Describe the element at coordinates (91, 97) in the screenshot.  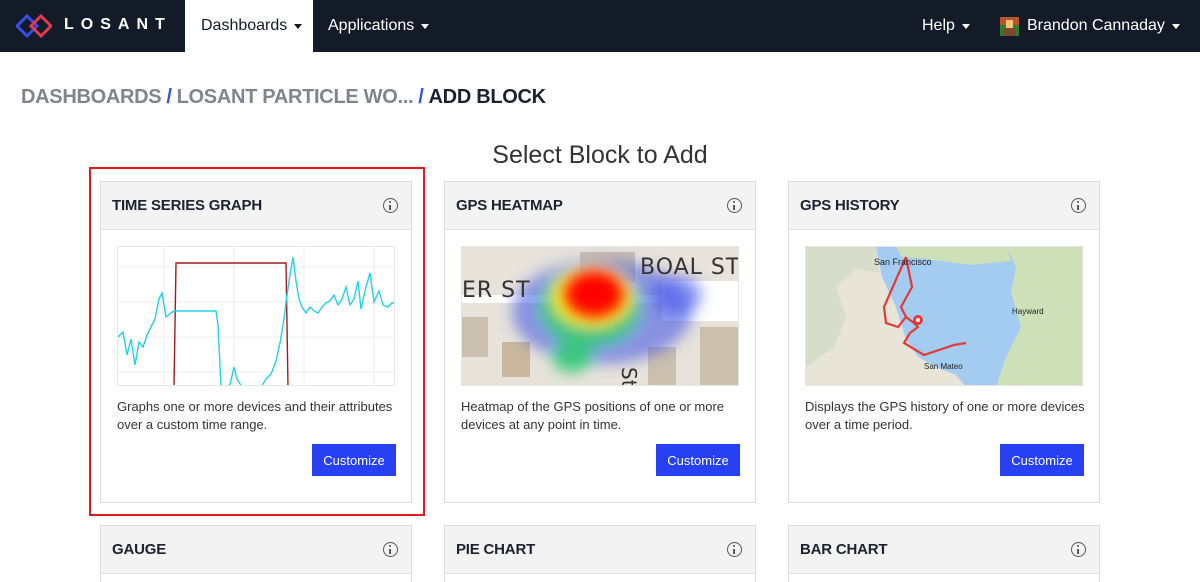
I see `breadcrumb-dashboards-link: DASHBOARDS` at that location.